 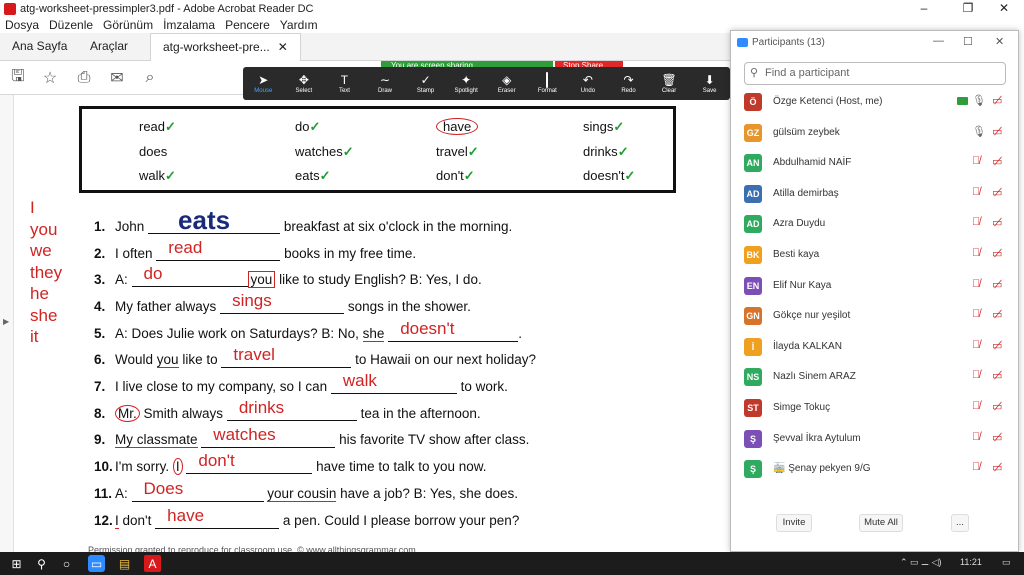 What do you see at coordinates (124, 563) in the screenshot?
I see `file-explorer-icon: ▤` at bounding box center [124, 563].